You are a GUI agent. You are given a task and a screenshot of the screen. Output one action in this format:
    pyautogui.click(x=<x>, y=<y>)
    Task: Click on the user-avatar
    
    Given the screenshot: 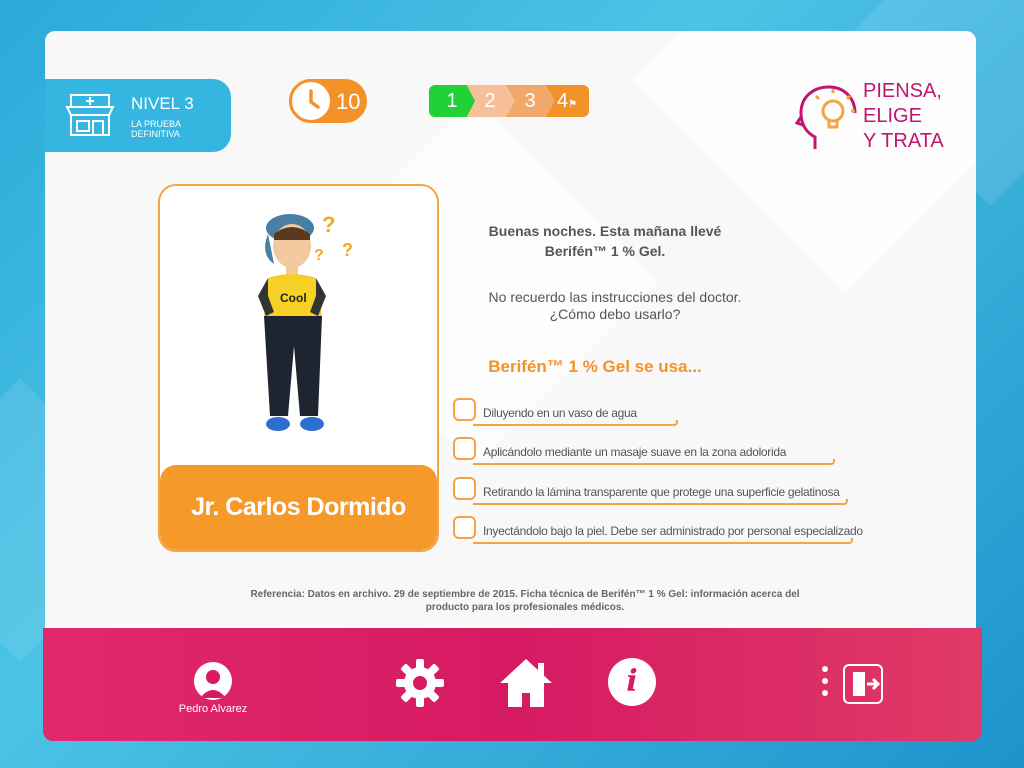 What is the action you would take?
    pyautogui.click(x=213, y=681)
    